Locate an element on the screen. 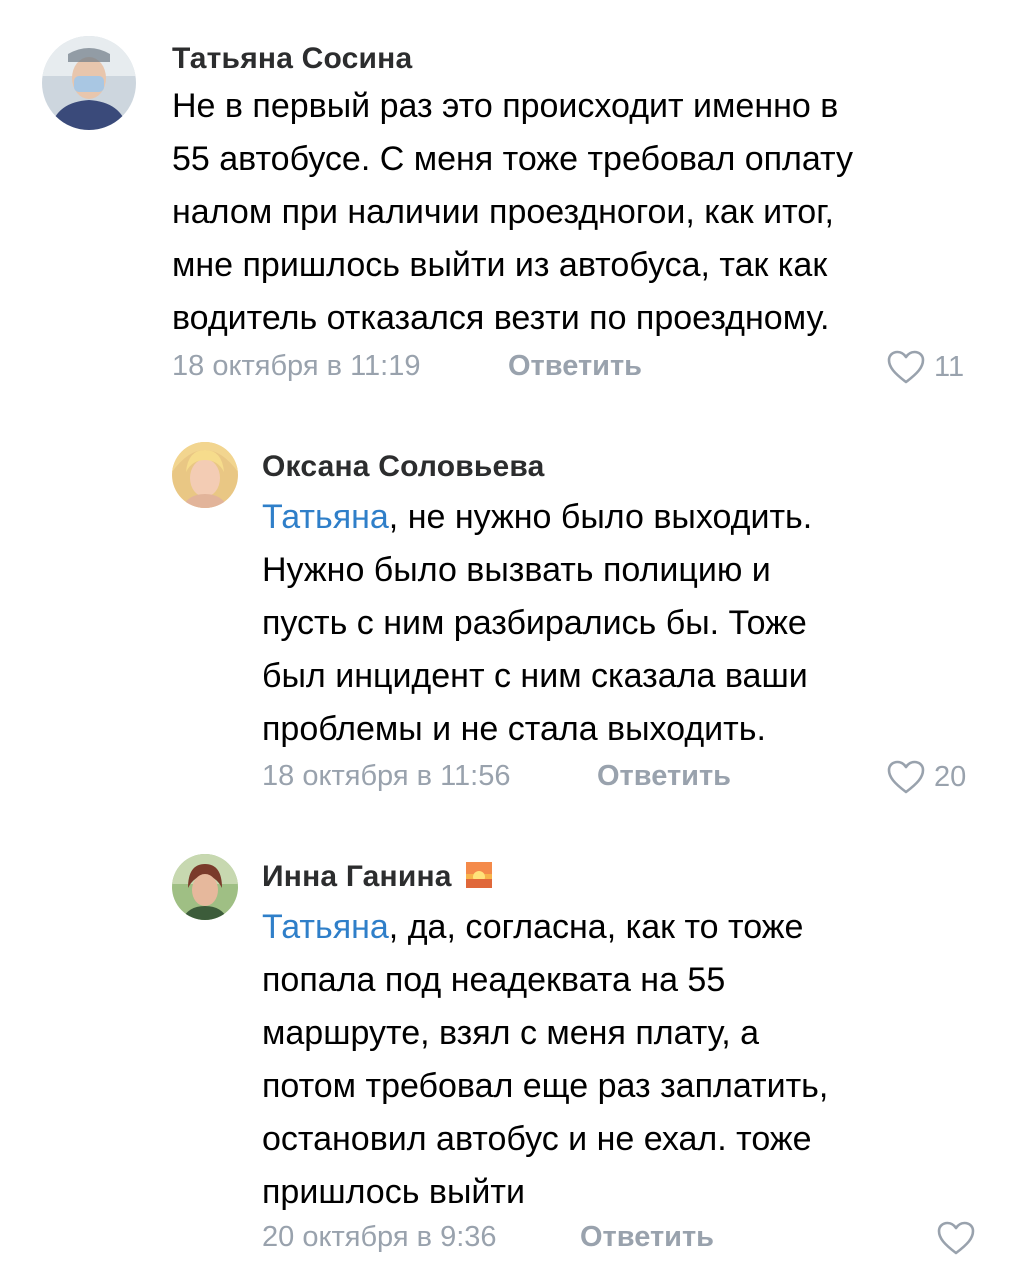 This screenshot has height=1280, width=1019. comment-text-line: Нужно было вызвать полицию и is located at coordinates (516, 570).